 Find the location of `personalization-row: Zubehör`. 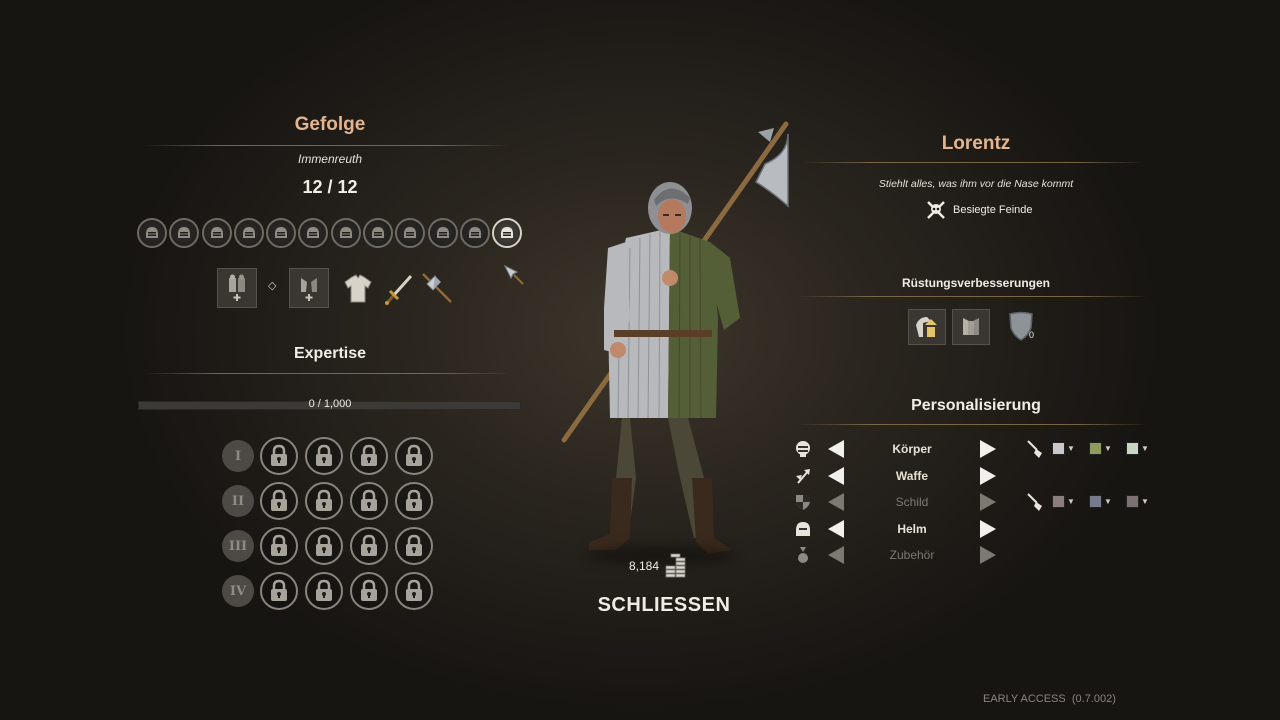

personalization-row: Zubehör is located at coordinates (980, 555).